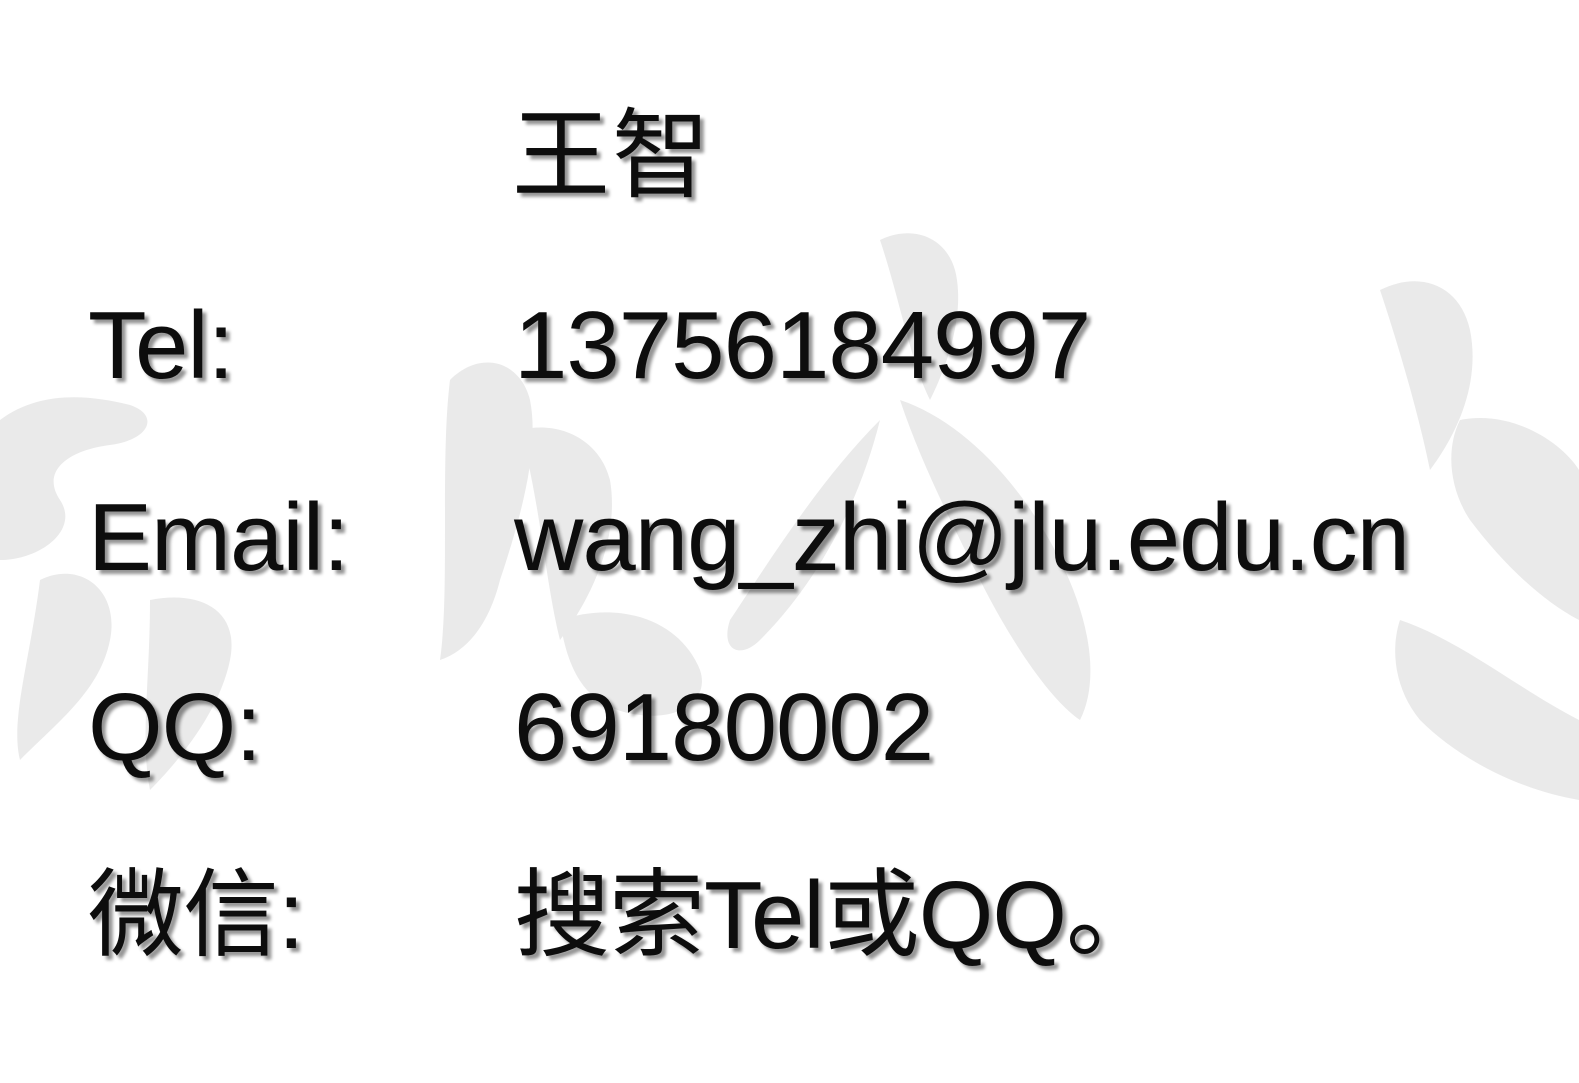 This screenshot has width=1579, height=1083. I want to click on email-value: wang_zhi@jlu.edu.cn, so click(962, 537).